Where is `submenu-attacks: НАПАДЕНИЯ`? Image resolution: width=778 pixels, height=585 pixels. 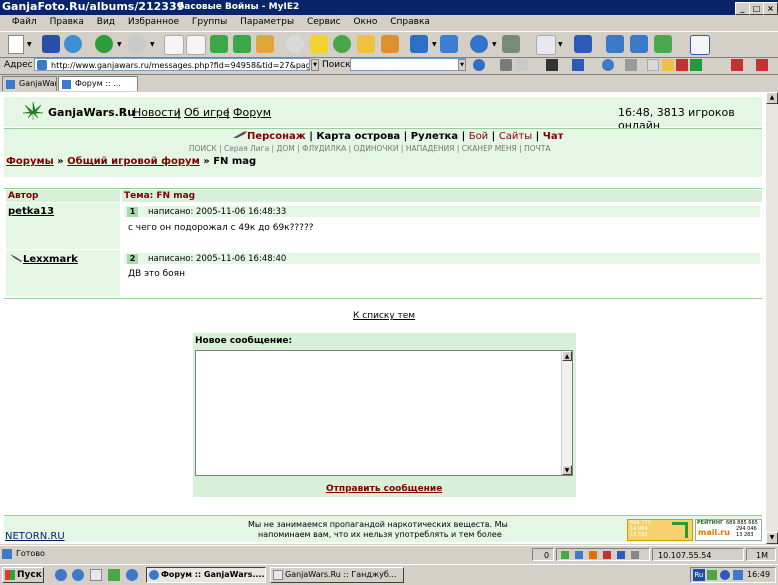
submenu-attacks: НАПАДЕНИЯ is located at coordinates (430, 148).